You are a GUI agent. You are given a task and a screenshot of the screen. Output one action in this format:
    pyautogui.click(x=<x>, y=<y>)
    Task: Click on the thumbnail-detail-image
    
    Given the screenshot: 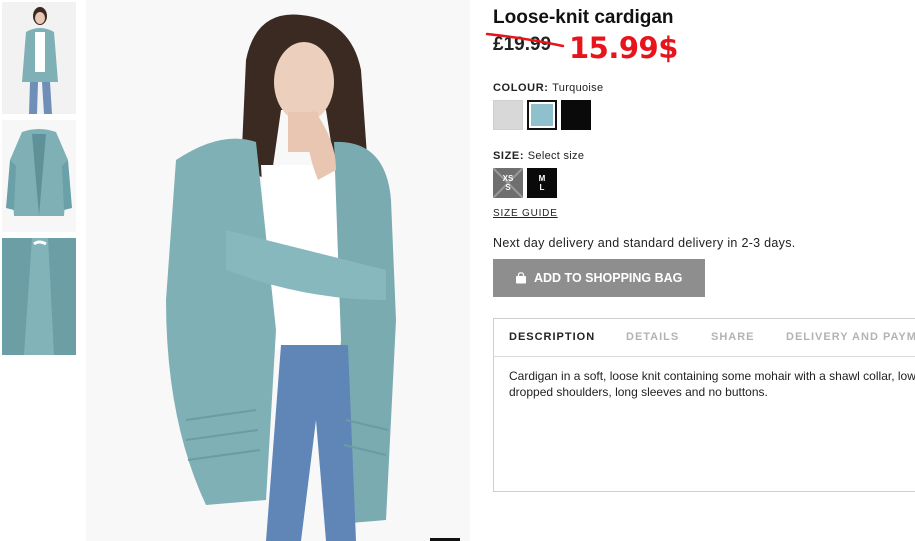 What is the action you would take?
    pyautogui.click(x=39, y=296)
    